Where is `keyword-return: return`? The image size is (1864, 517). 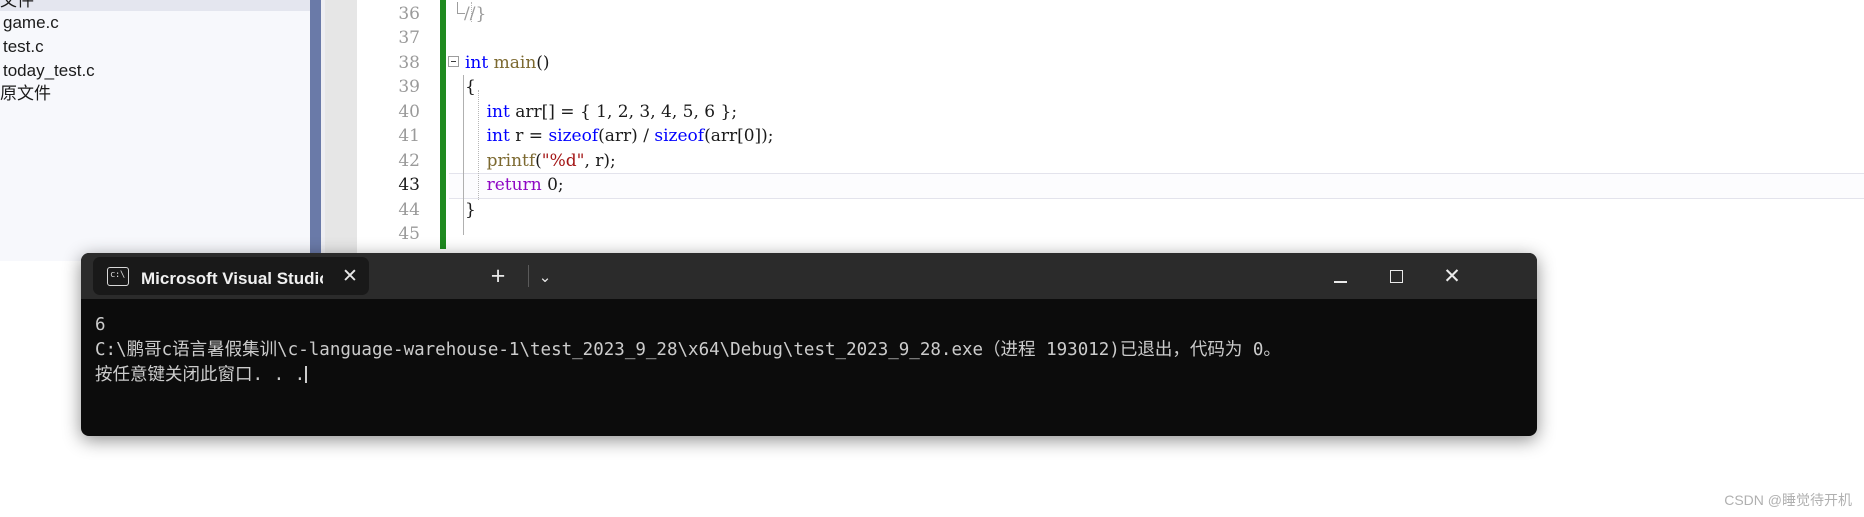 keyword-return: return is located at coordinates (514, 185).